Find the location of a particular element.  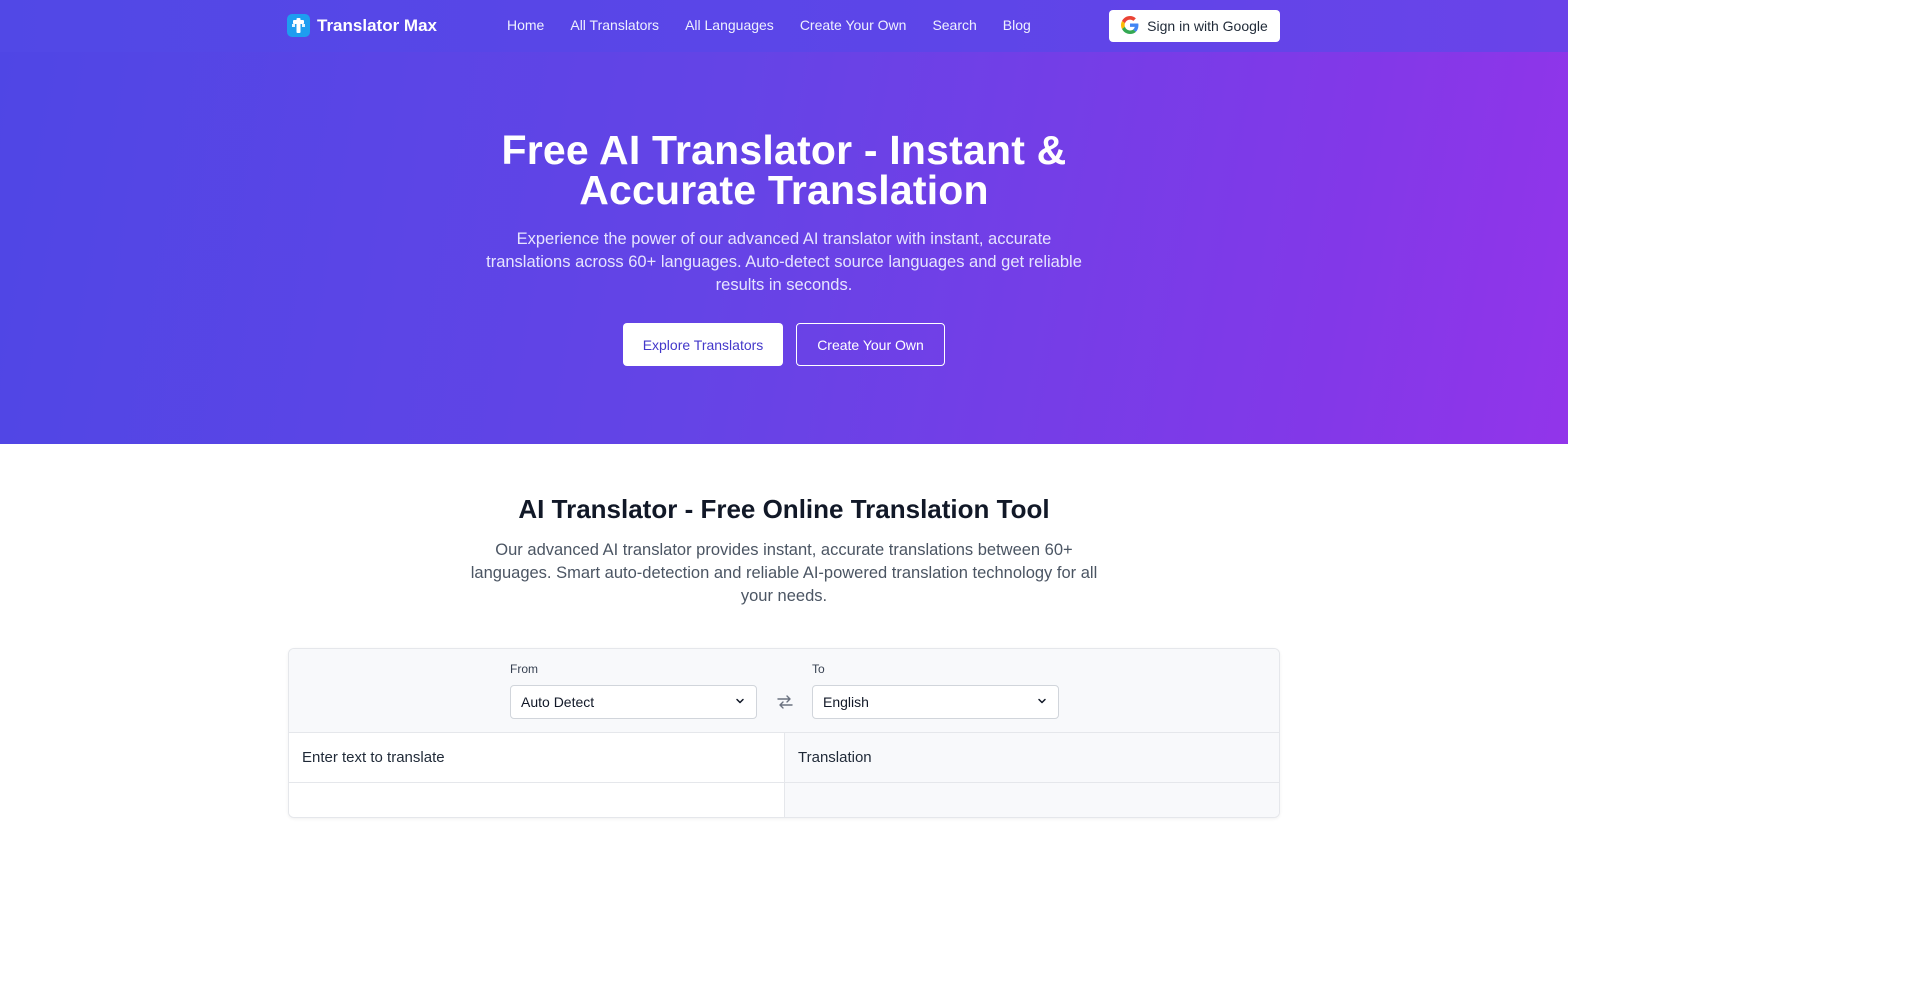

nav-blog: Blog is located at coordinates (1017, 25).